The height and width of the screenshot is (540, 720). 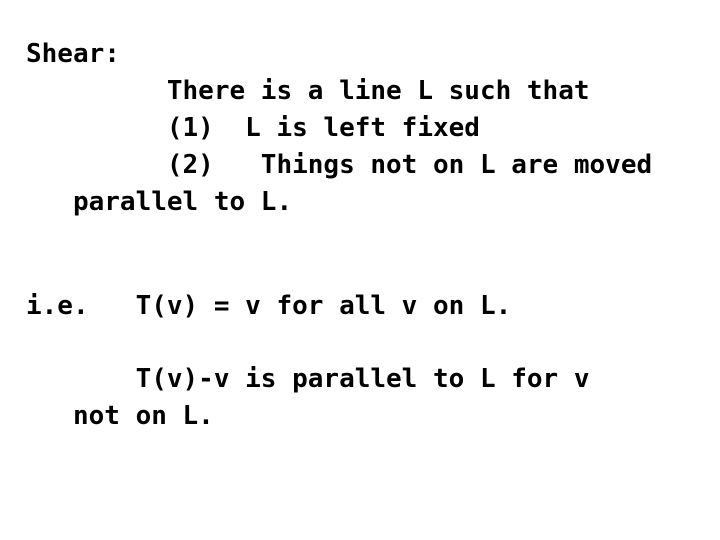 I want to click on shear-displacement-block: T(v)-v is parallel to L for v not on L., so click(x=331, y=397).